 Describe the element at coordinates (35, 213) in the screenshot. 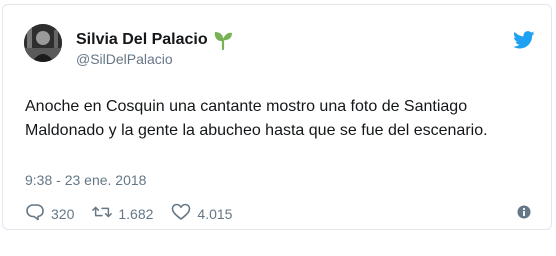

I see `reply-icon` at that location.